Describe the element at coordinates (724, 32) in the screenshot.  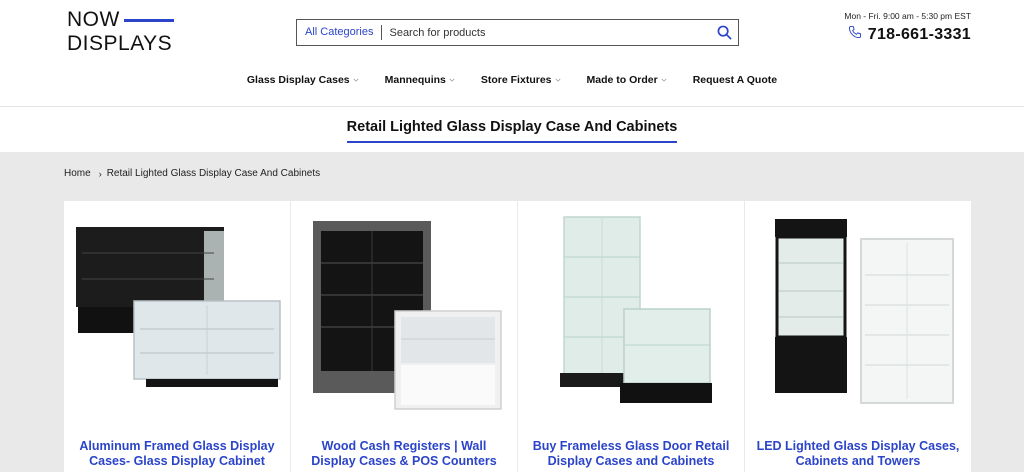
I see `search-icon` at that location.